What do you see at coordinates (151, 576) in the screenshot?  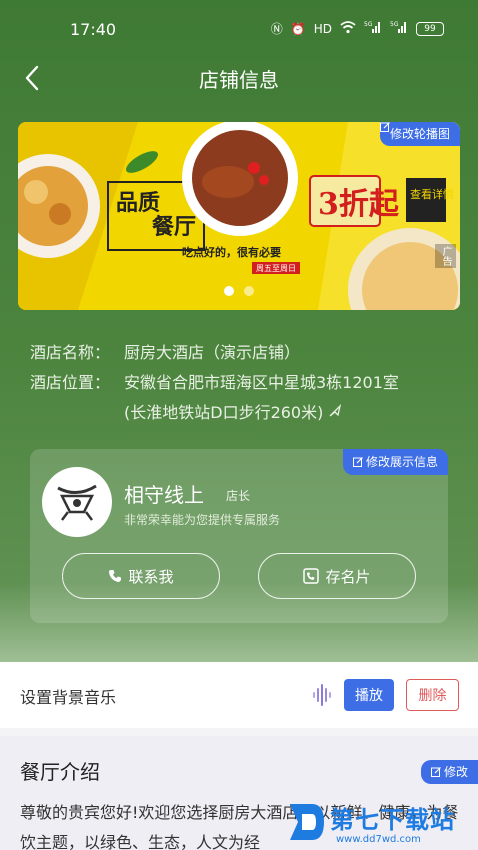 I see `contact-label: 联系我` at bounding box center [151, 576].